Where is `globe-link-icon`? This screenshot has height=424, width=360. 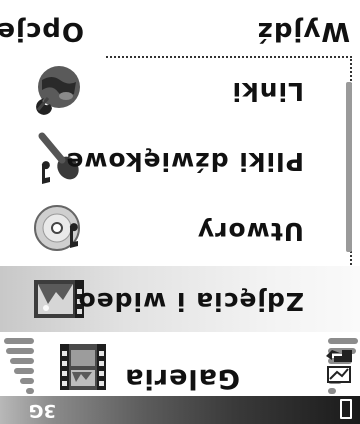
globe-link-icon is located at coordinates (58, 90).